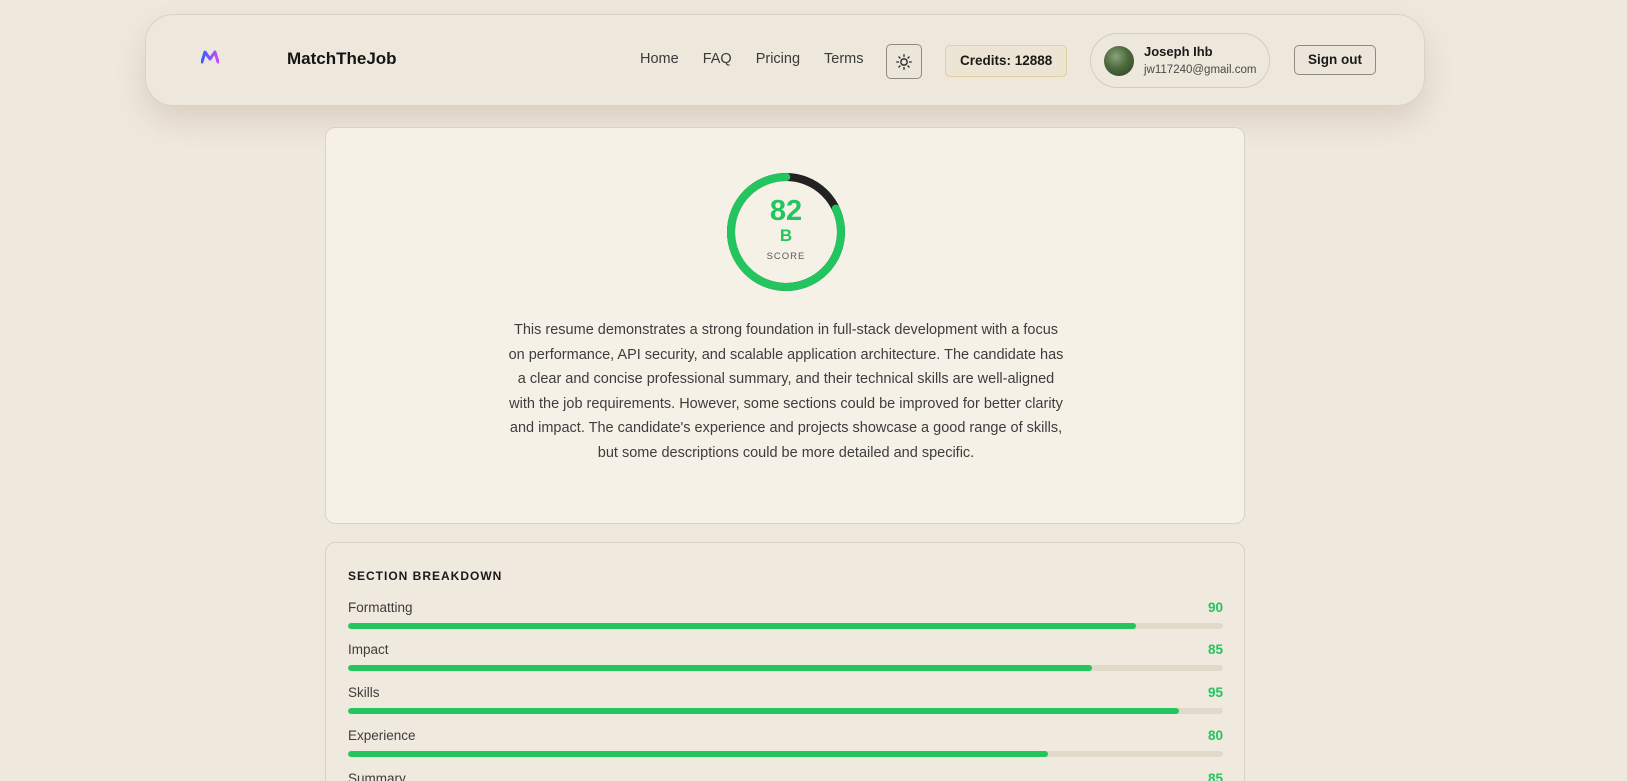 The image size is (1627, 781). Describe the element at coordinates (1215, 607) in the screenshot. I see `breakdown-value: 90` at that location.